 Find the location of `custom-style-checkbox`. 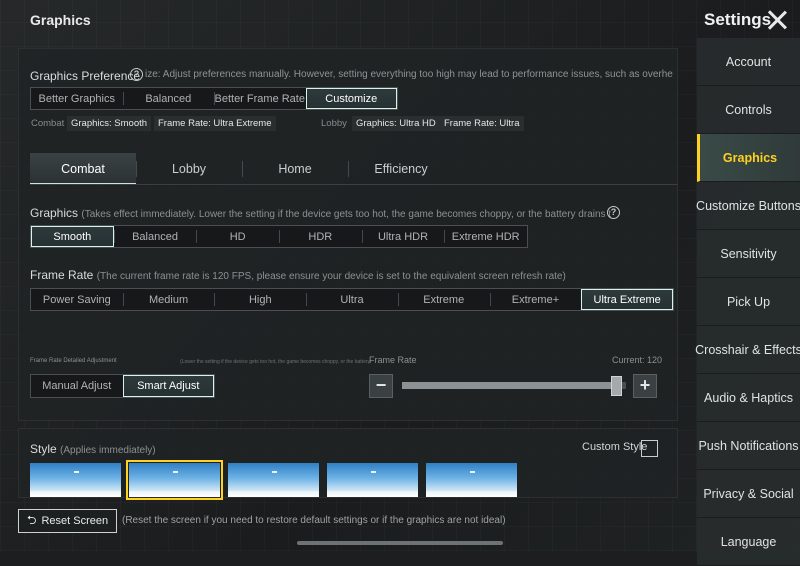

custom-style-checkbox is located at coordinates (649, 448).